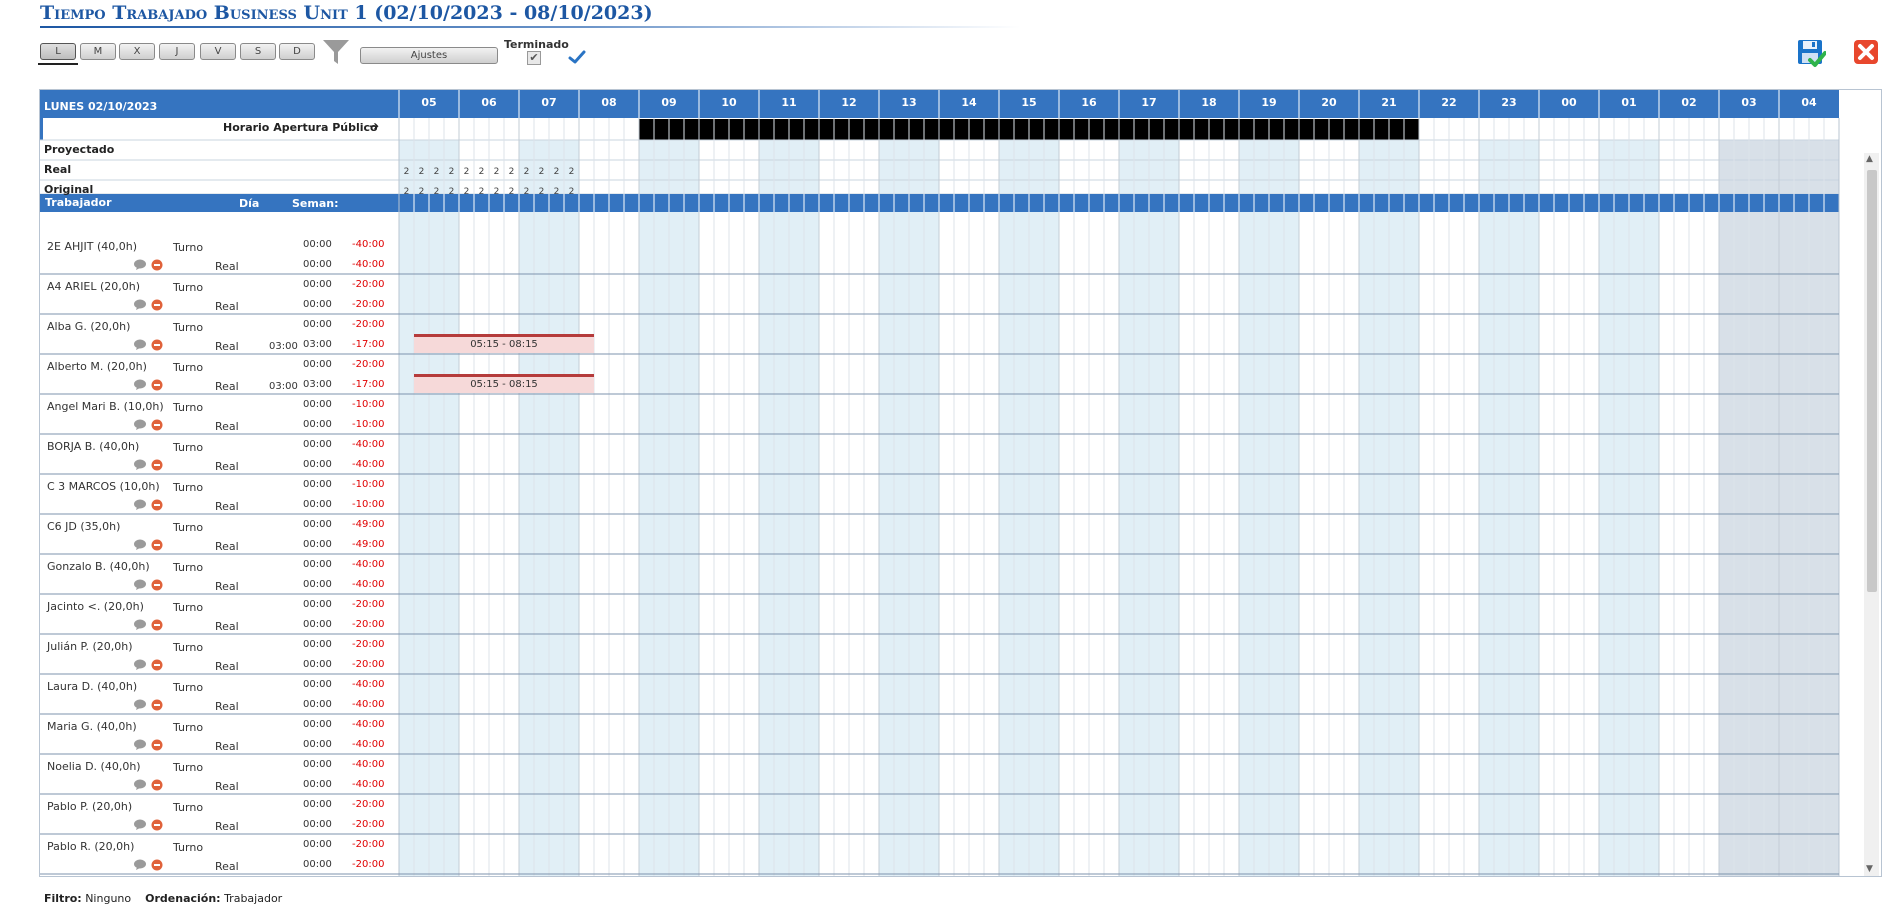  I want to click on day-button-v: V, so click(218, 51).